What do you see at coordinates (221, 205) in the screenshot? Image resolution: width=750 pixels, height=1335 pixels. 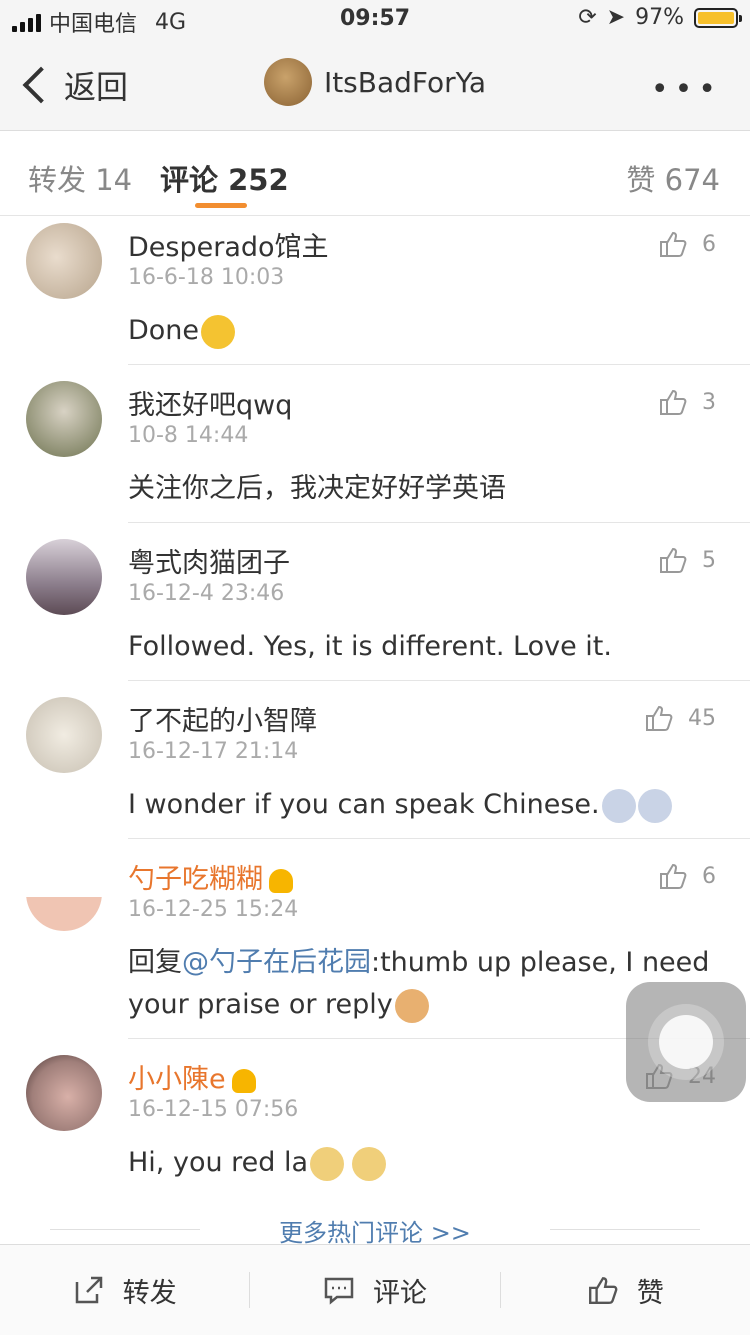 I see `active-tab-indicator` at bounding box center [221, 205].